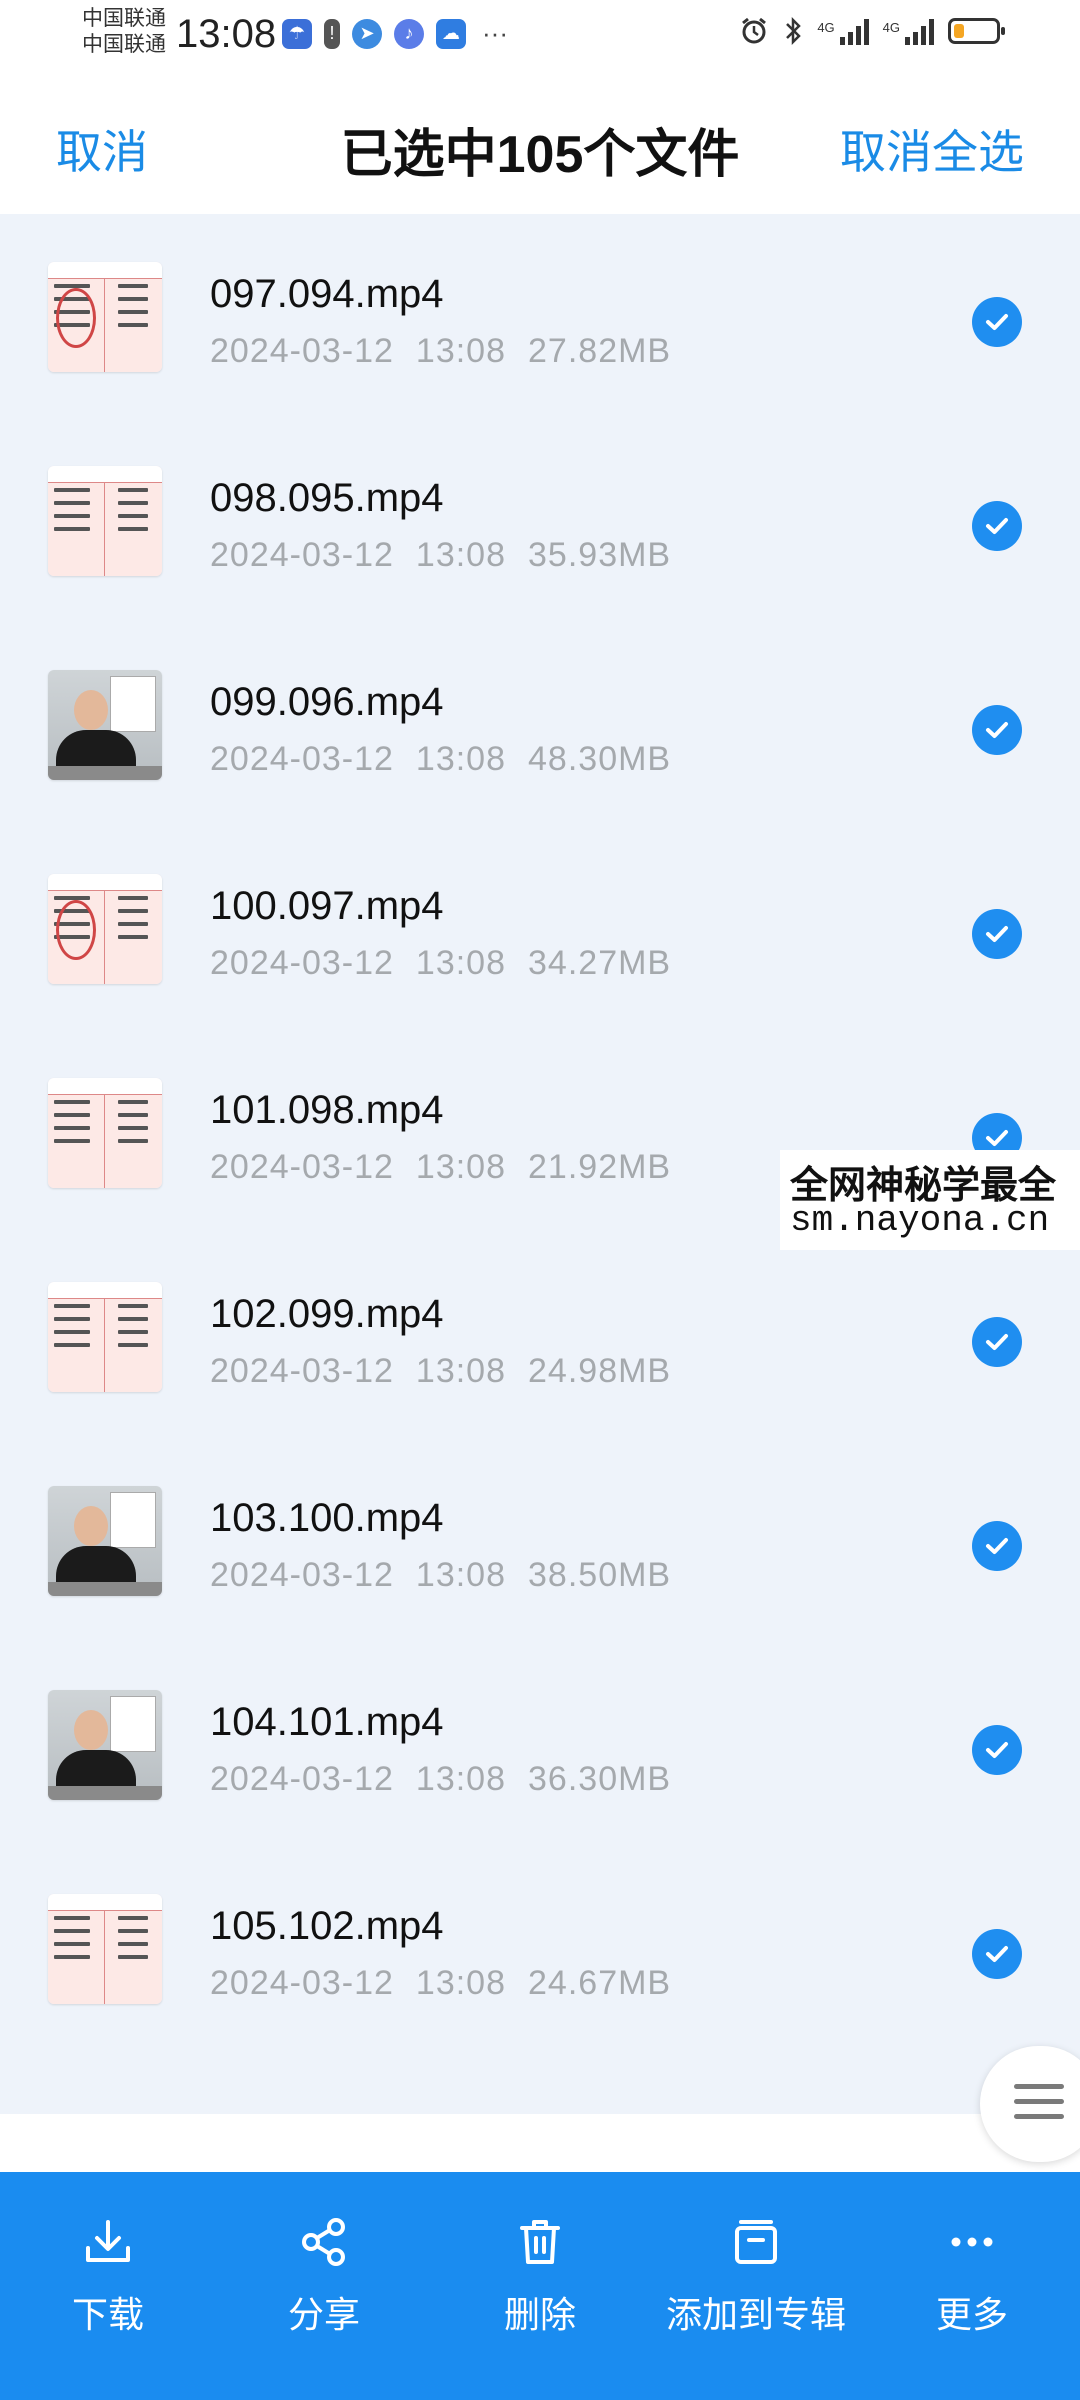 This screenshot has width=1080, height=2400. What do you see at coordinates (891, 27) in the screenshot?
I see `network-2-label: 4G` at bounding box center [891, 27].